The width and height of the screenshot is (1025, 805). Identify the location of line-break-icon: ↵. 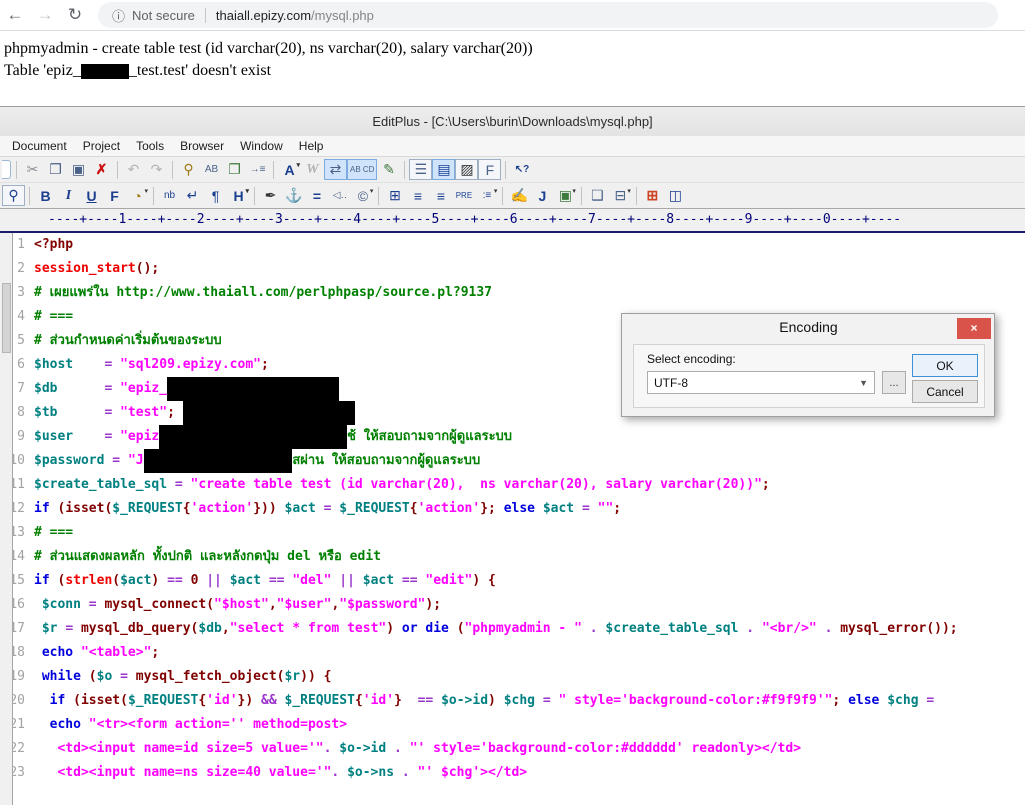
(192, 195).